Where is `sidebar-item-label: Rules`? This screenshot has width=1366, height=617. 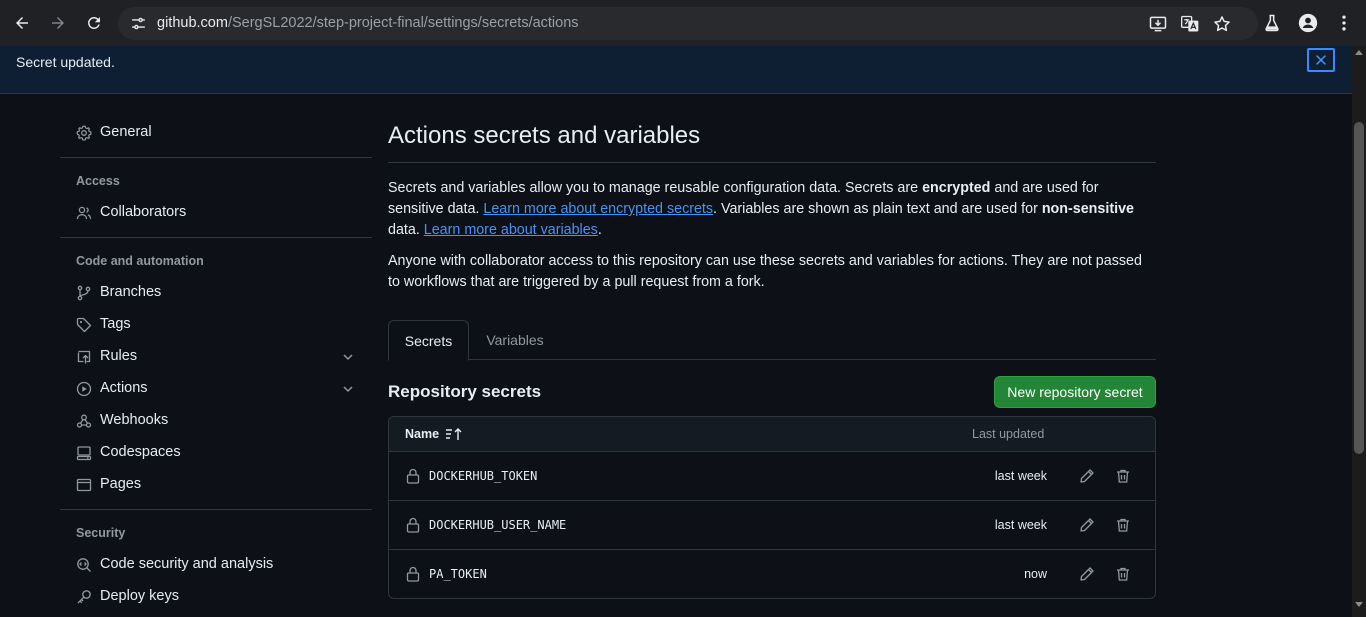 sidebar-item-label: Rules is located at coordinates (119, 356).